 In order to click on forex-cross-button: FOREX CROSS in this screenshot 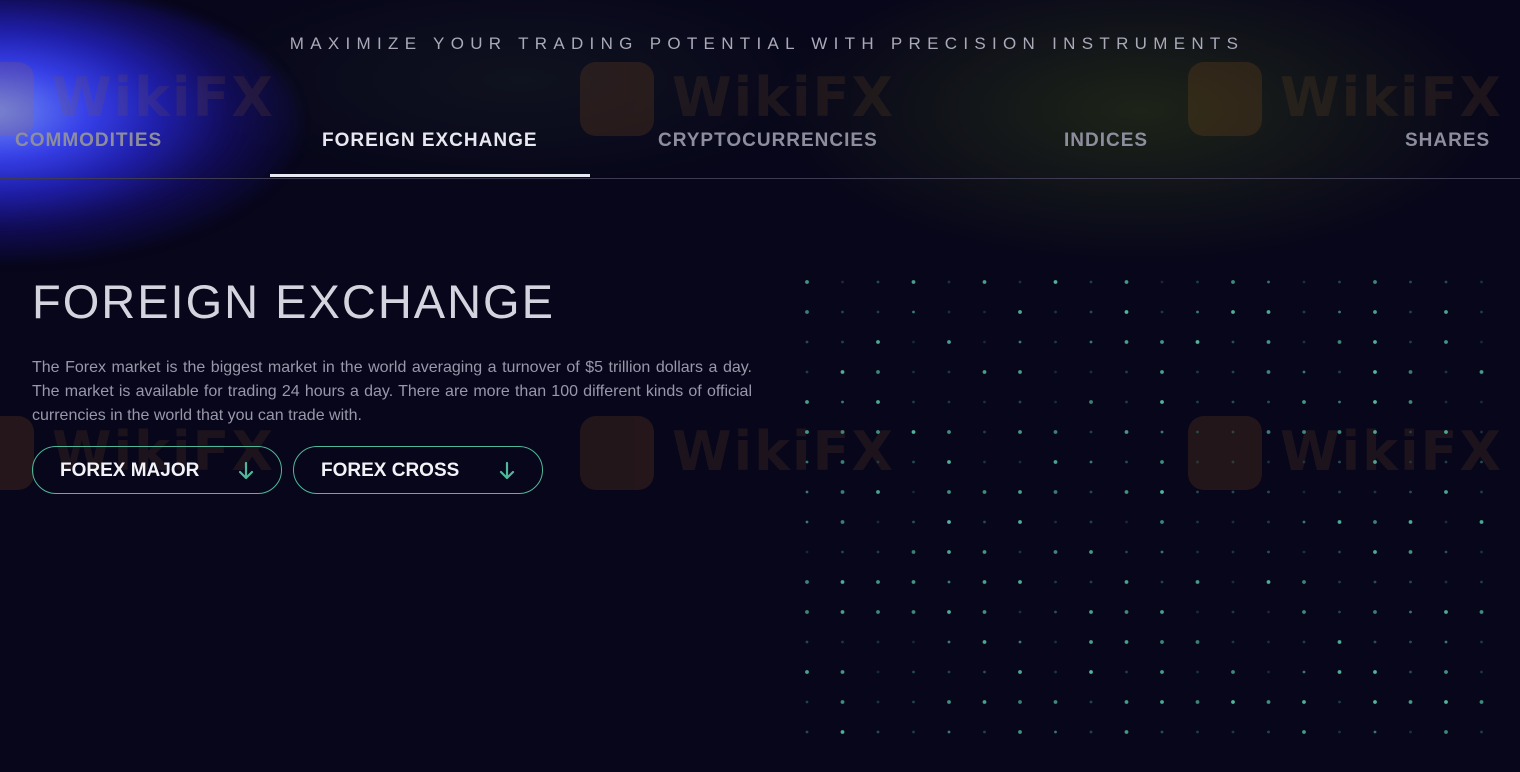, I will do `click(418, 470)`.